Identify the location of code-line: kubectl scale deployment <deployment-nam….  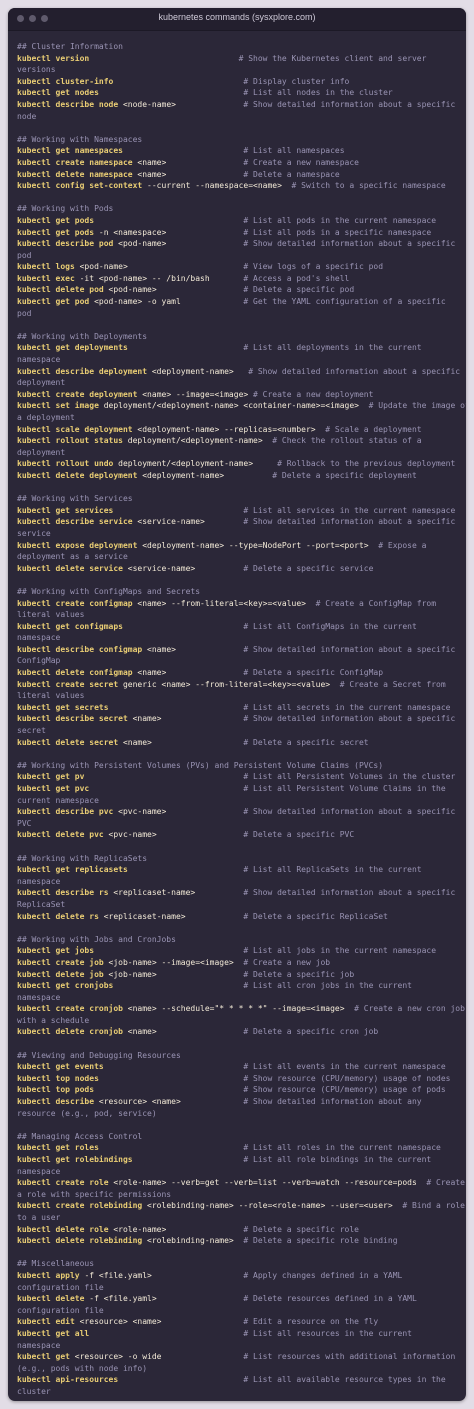
(219, 429).